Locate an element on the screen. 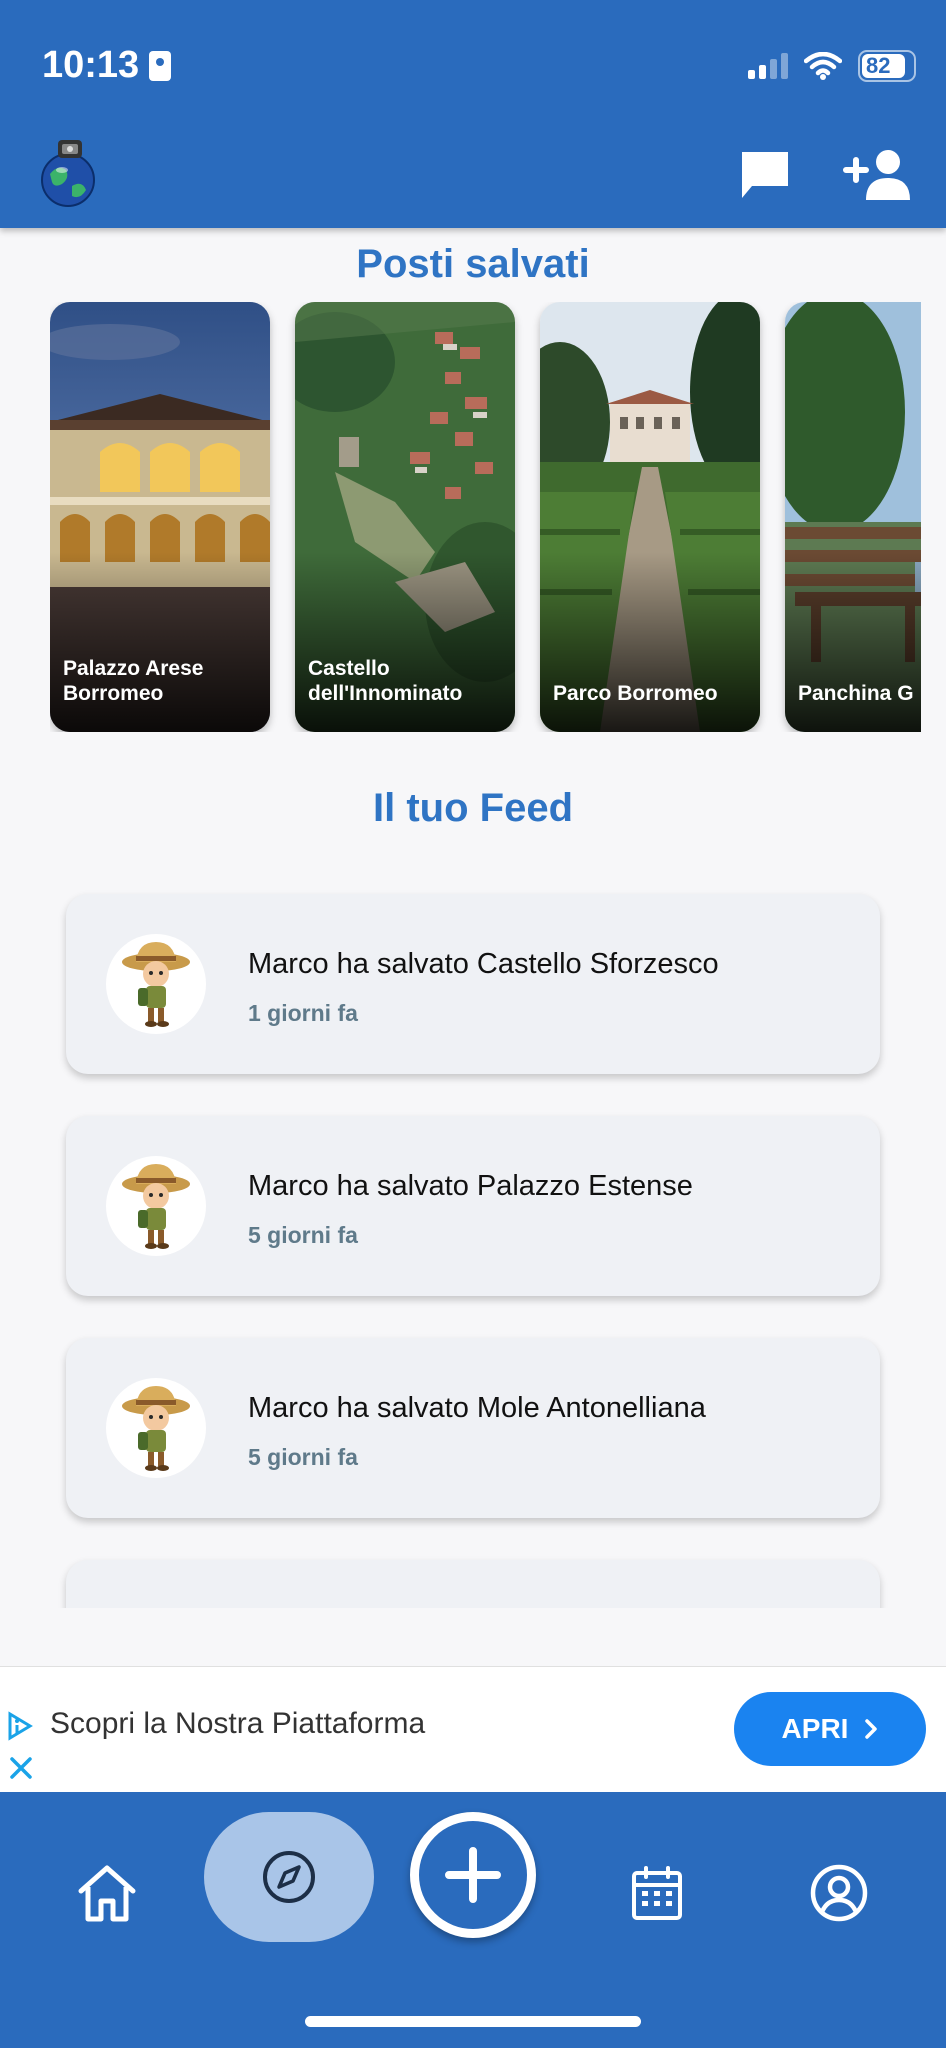 This screenshot has width=946, height=2048. app-header: 10:13 82 is located at coordinates (473, 114).